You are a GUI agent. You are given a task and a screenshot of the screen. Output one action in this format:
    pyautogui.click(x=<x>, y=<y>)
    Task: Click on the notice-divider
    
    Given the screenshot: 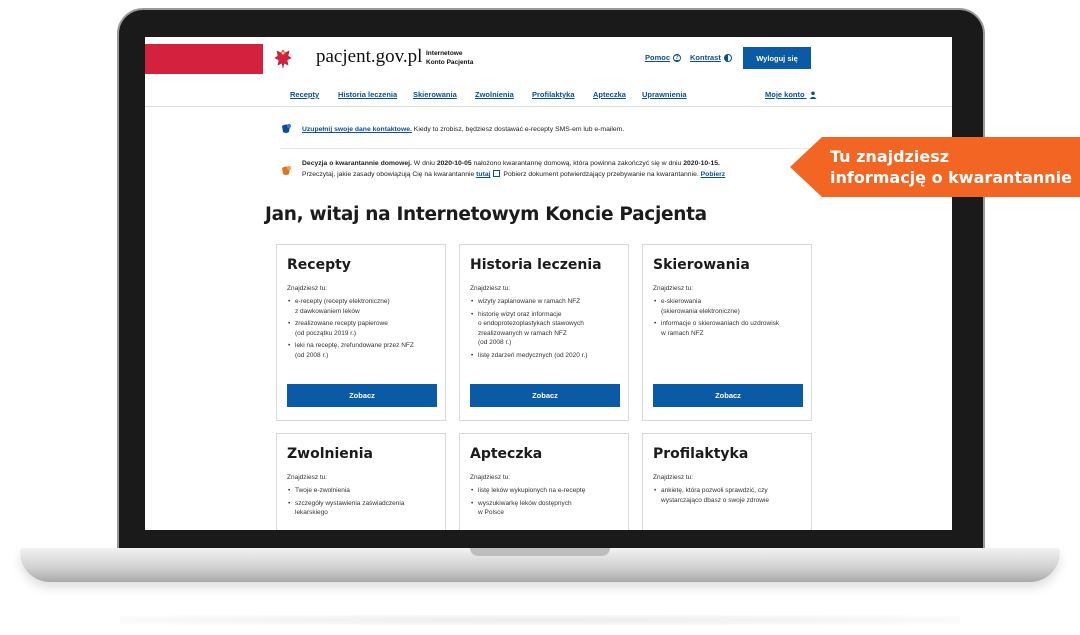 What is the action you would take?
    pyautogui.click(x=565, y=148)
    